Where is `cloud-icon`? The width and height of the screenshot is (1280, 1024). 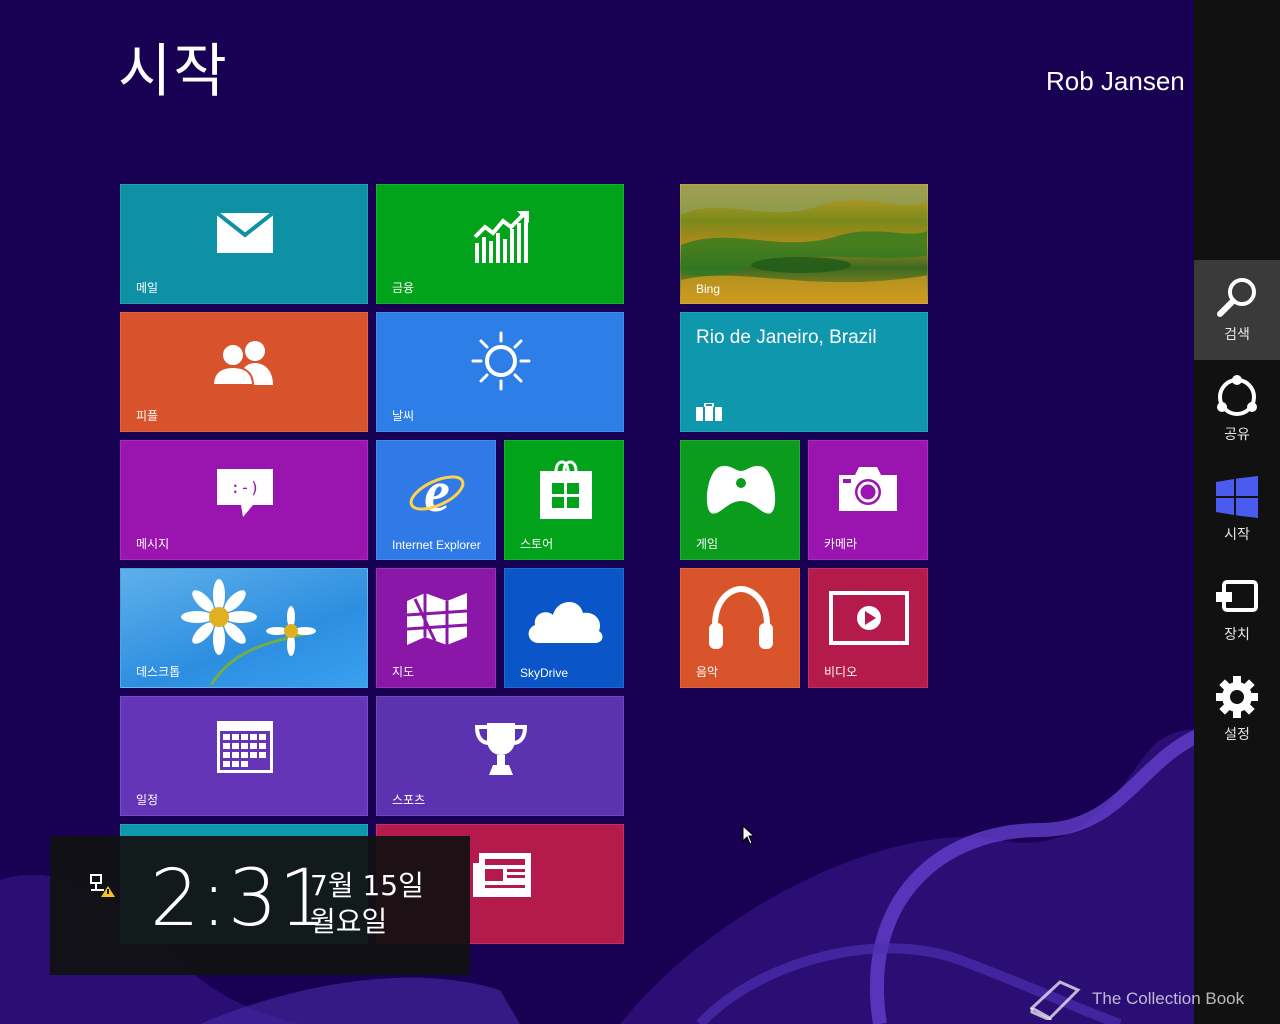
cloud-icon is located at coordinates (565, 622).